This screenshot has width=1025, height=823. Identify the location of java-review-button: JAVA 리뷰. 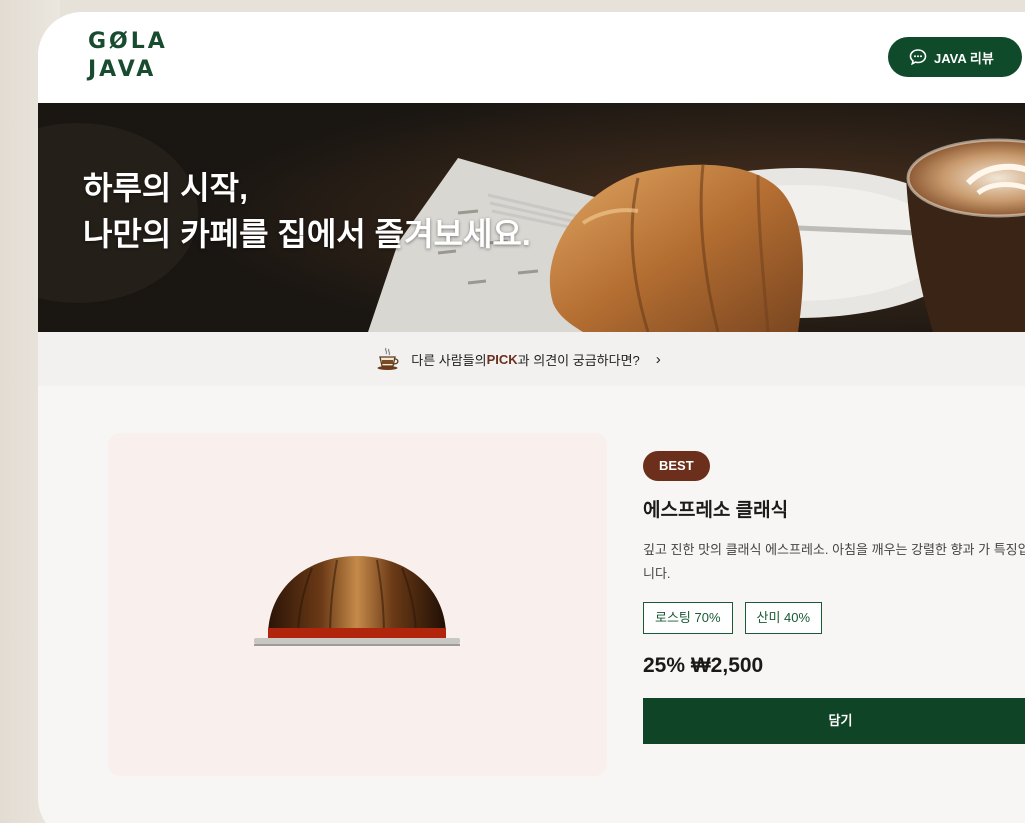
(955, 57).